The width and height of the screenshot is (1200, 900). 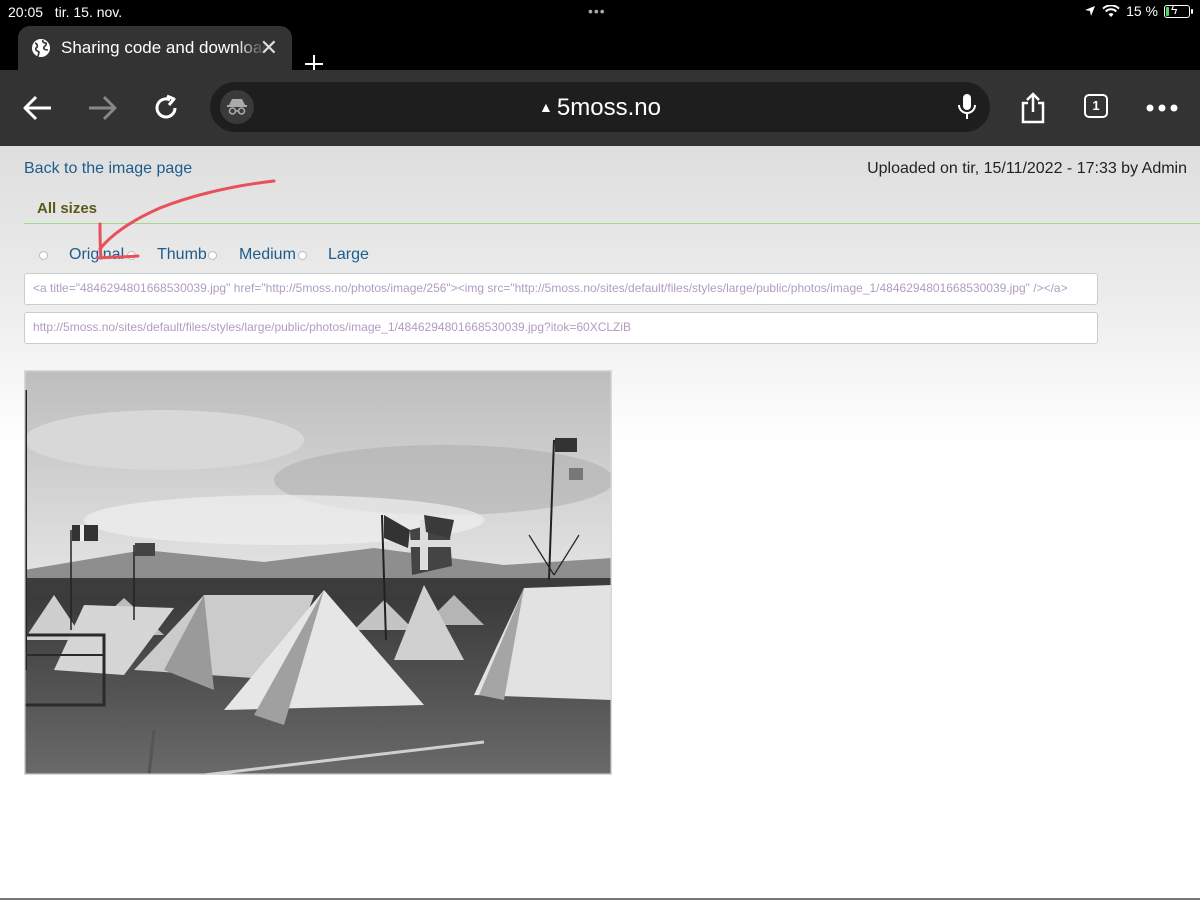 I want to click on more-button, so click(x=1162, y=108).